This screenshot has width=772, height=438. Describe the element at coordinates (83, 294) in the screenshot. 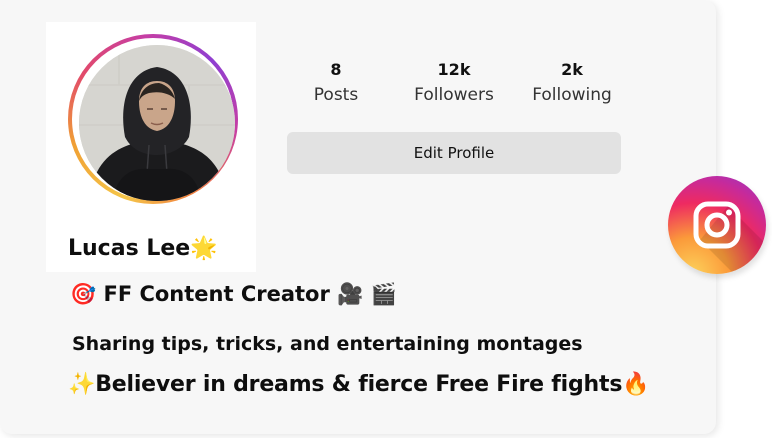

I see `target-emoji: 🎯` at that location.